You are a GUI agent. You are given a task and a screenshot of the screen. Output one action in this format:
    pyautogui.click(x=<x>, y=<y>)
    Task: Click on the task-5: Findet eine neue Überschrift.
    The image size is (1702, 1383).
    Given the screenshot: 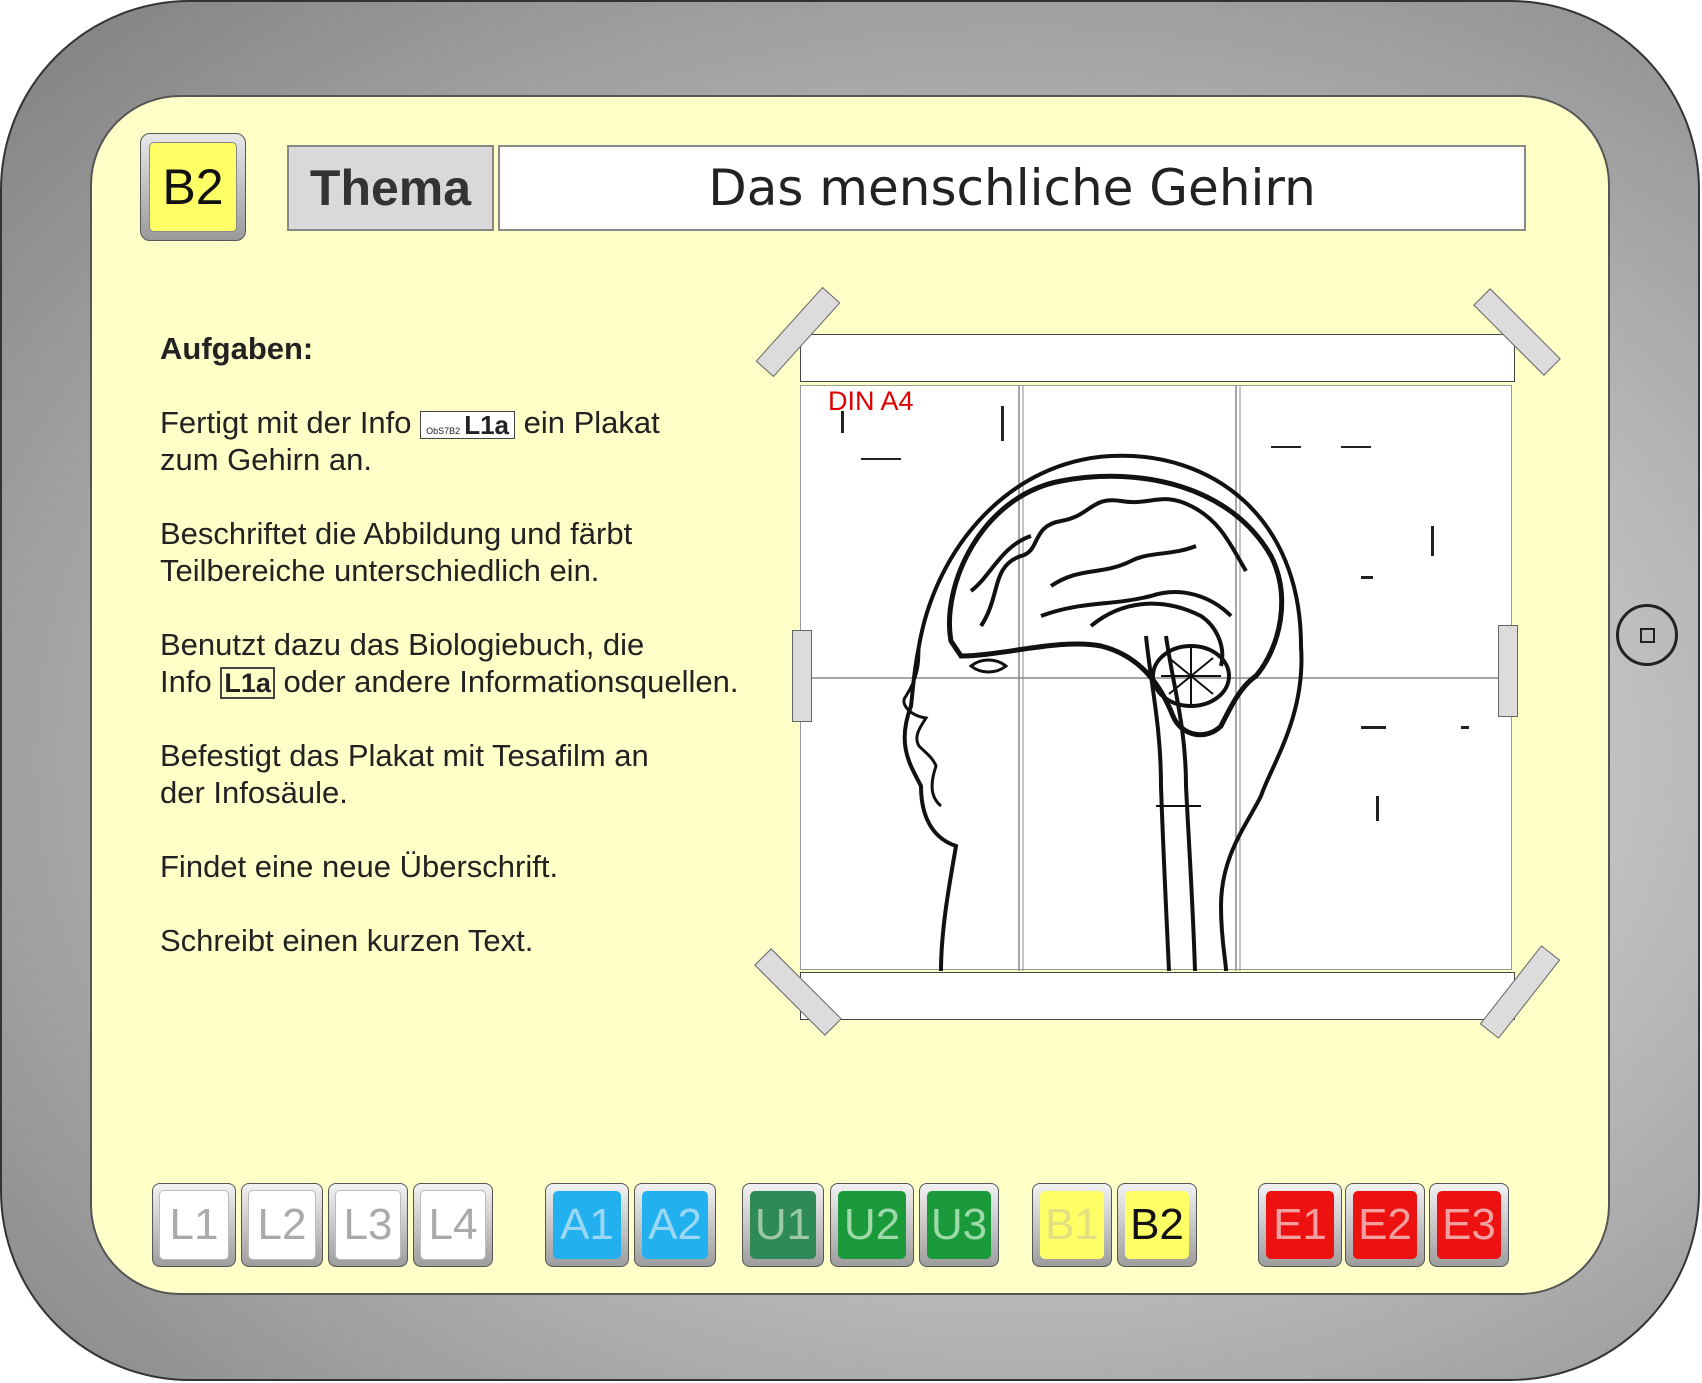 What is the action you would take?
    pyautogui.click(x=359, y=866)
    